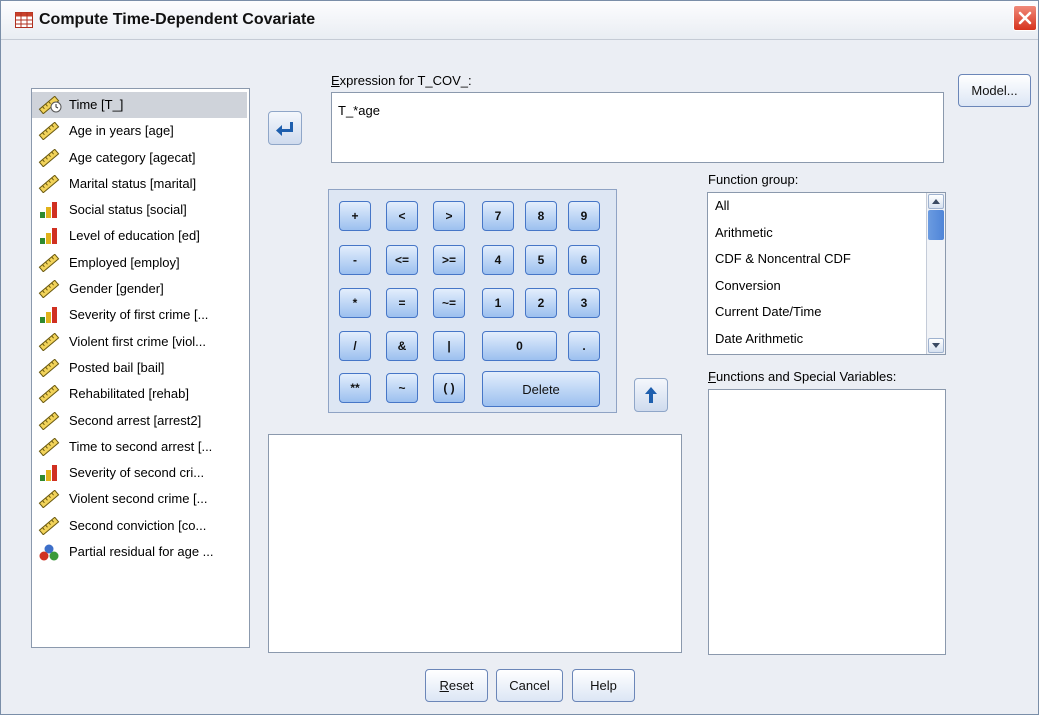  What do you see at coordinates (402, 260) in the screenshot?
I see `key-less-equal: <=` at bounding box center [402, 260].